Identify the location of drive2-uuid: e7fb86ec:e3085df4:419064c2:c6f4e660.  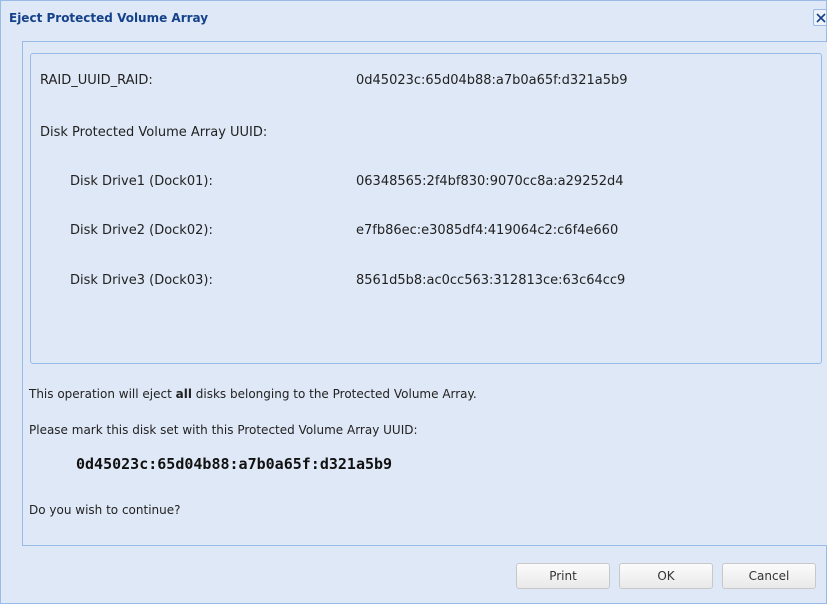
(487, 230).